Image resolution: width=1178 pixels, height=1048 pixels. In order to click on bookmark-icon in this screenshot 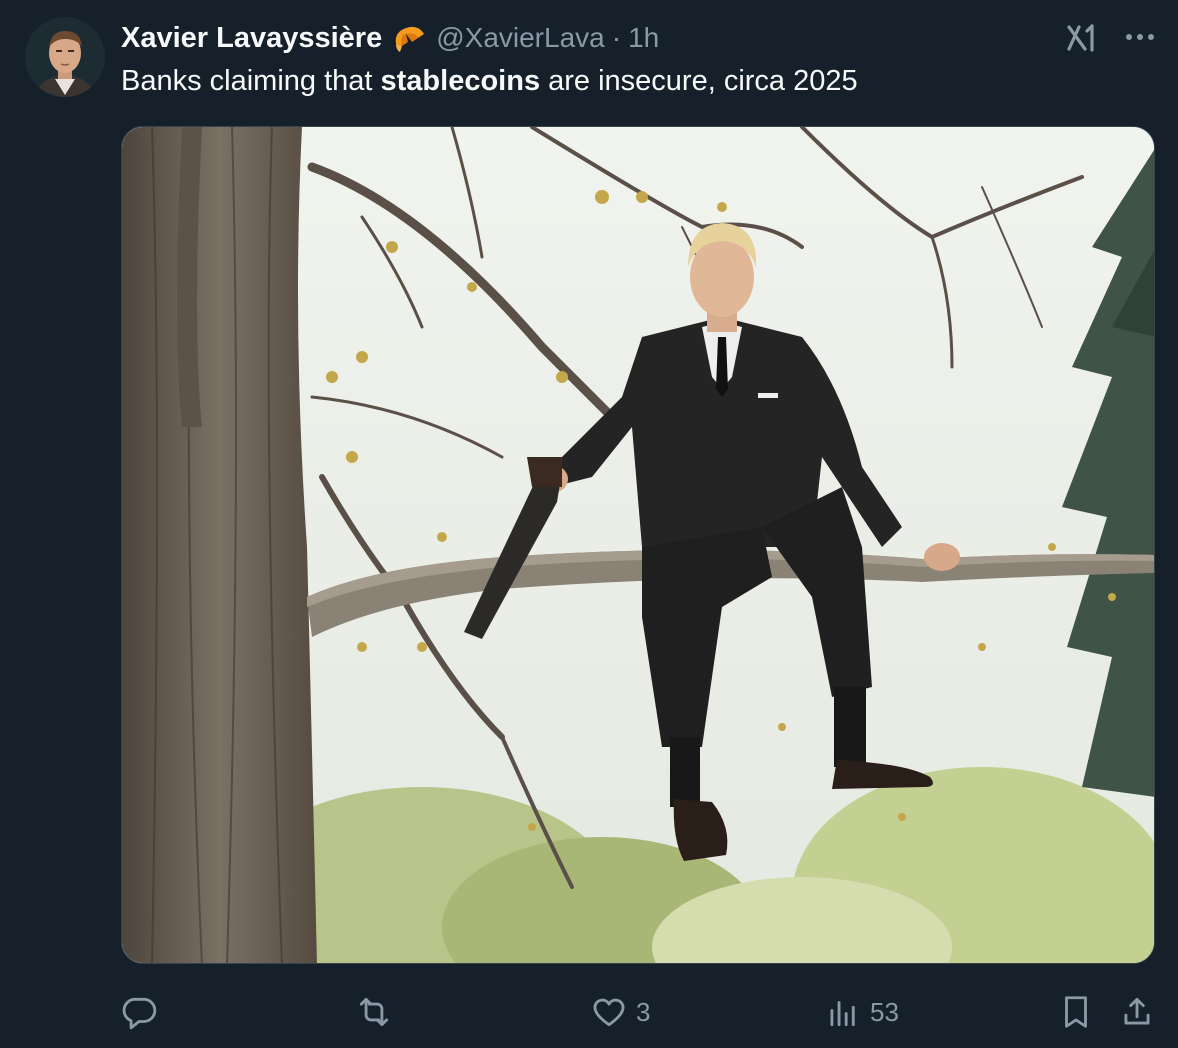, I will do `click(1076, 1012)`.